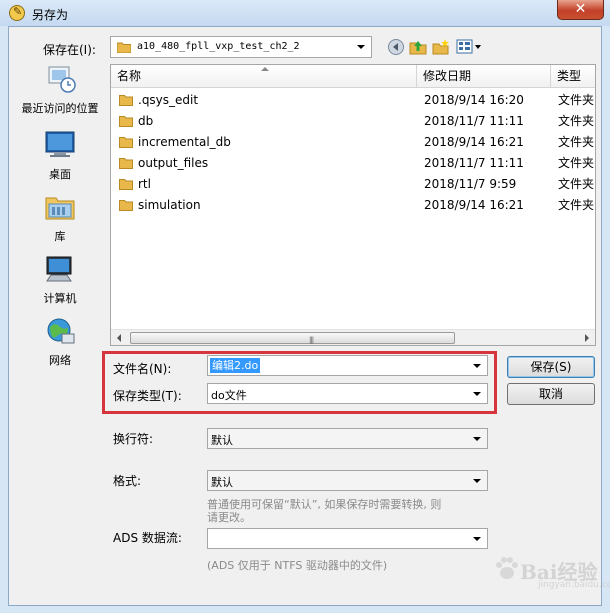 The height and width of the screenshot is (613, 610). I want to click on ads-input, so click(347, 538).